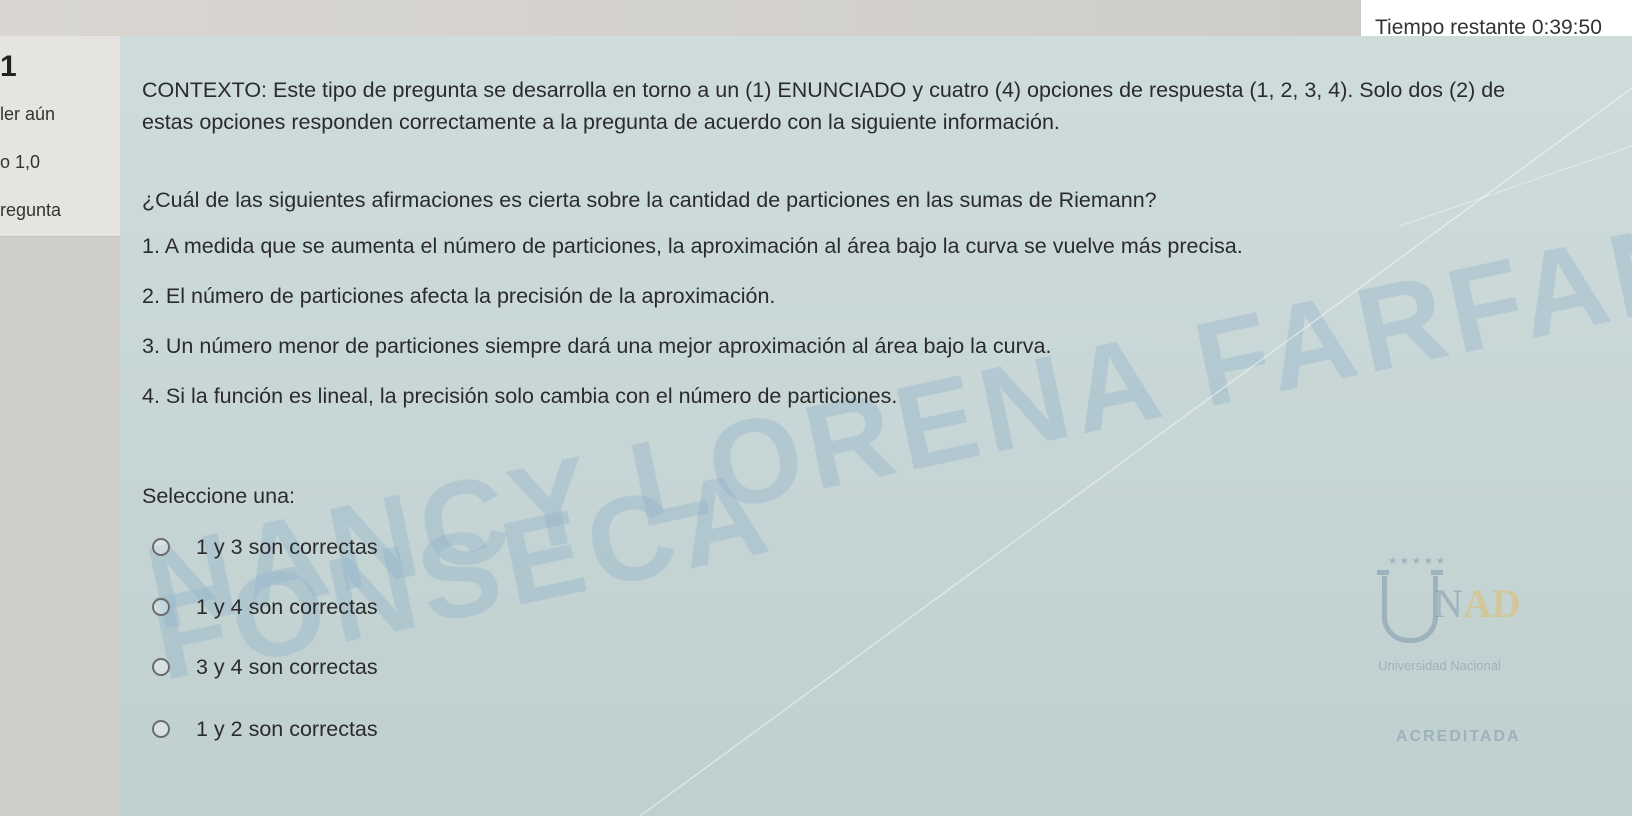 The image size is (1632, 816). I want to click on answer-option-2: 1 y 4 son correctas, so click(265, 607).